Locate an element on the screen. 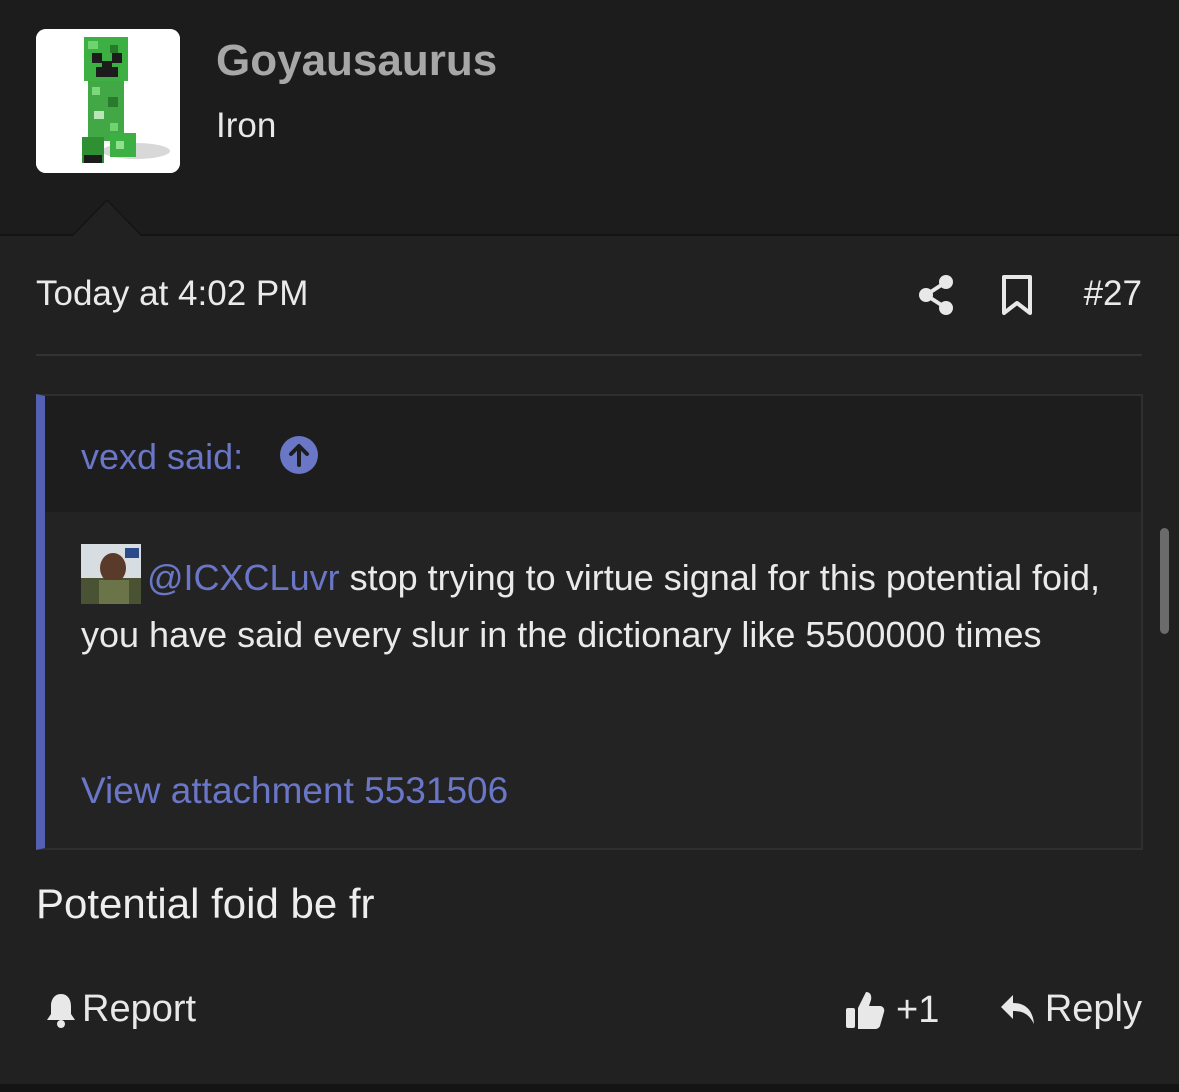  report-button: Report is located at coordinates (120, 1009).